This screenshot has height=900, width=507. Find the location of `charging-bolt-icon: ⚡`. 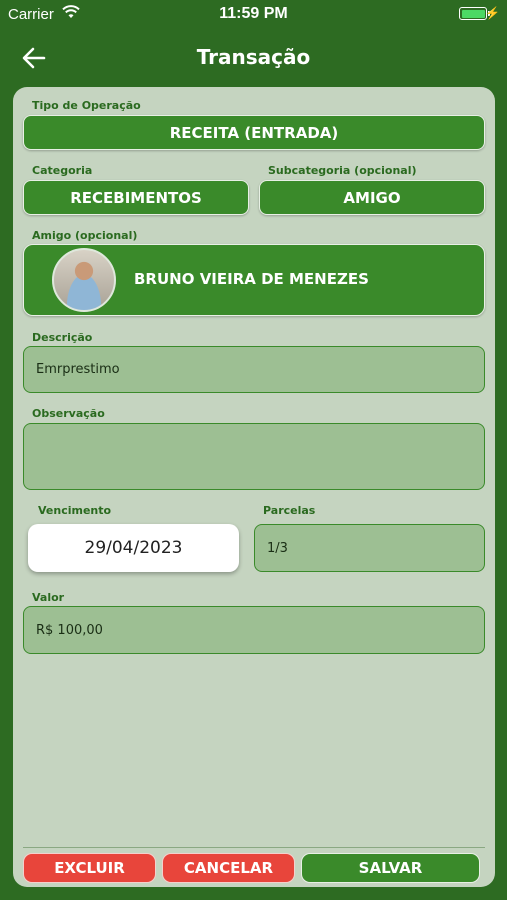

charging-bolt-icon: ⚡ is located at coordinates (492, 13).